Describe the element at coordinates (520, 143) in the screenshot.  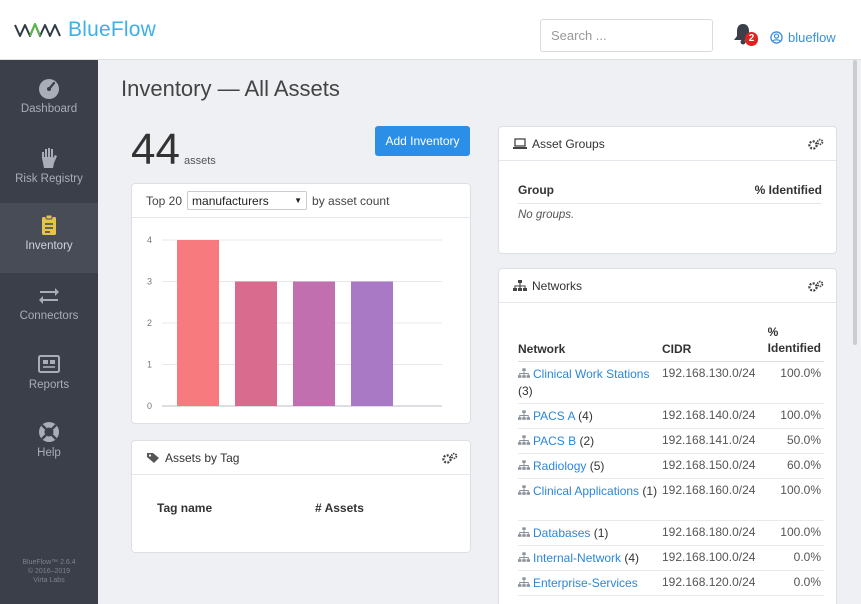
I see `laptop-icon` at that location.